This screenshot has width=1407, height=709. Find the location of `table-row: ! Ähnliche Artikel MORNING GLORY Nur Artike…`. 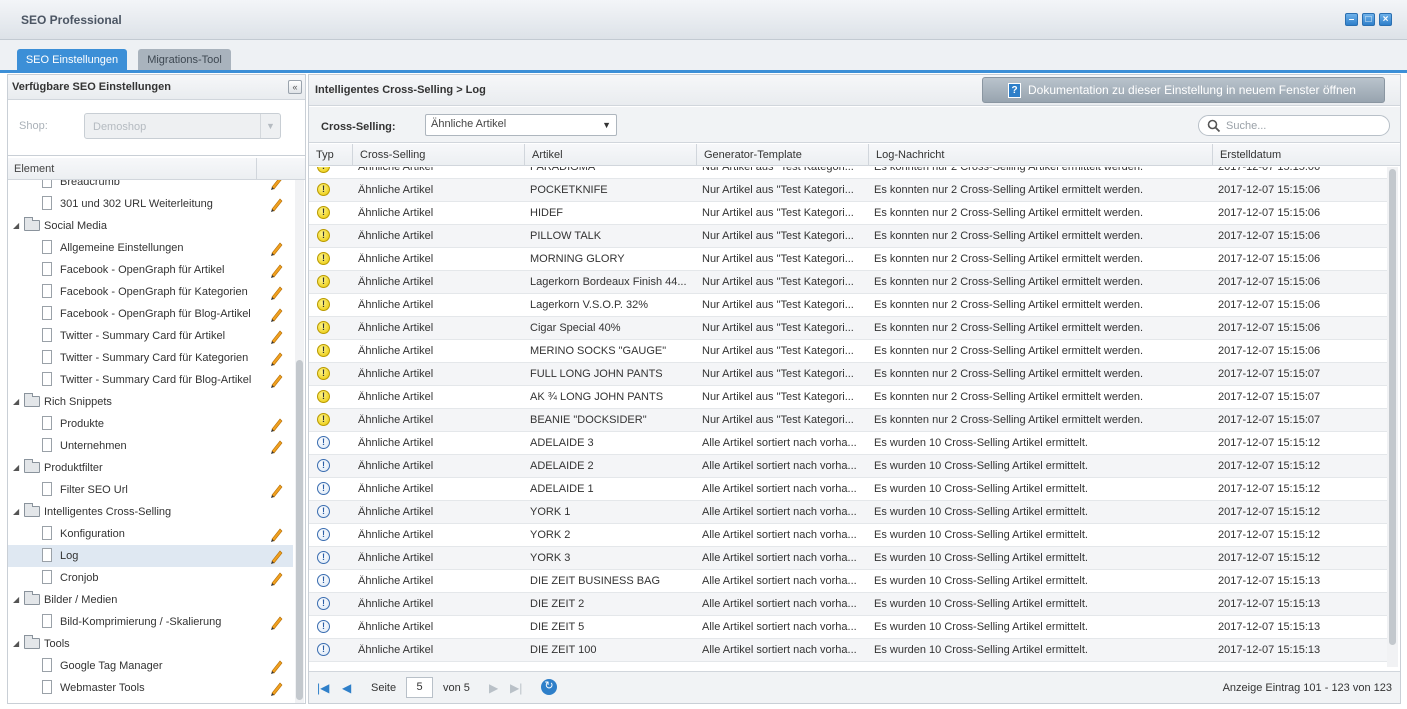

table-row: ! Ähnliche Artikel MORNING GLORY Nur Artike… is located at coordinates (848, 259).